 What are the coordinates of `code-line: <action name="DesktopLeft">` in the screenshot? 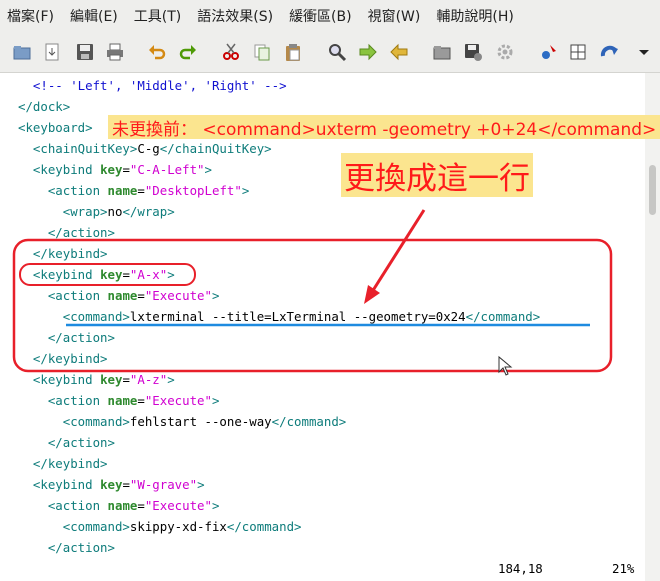 It's located at (133, 190).